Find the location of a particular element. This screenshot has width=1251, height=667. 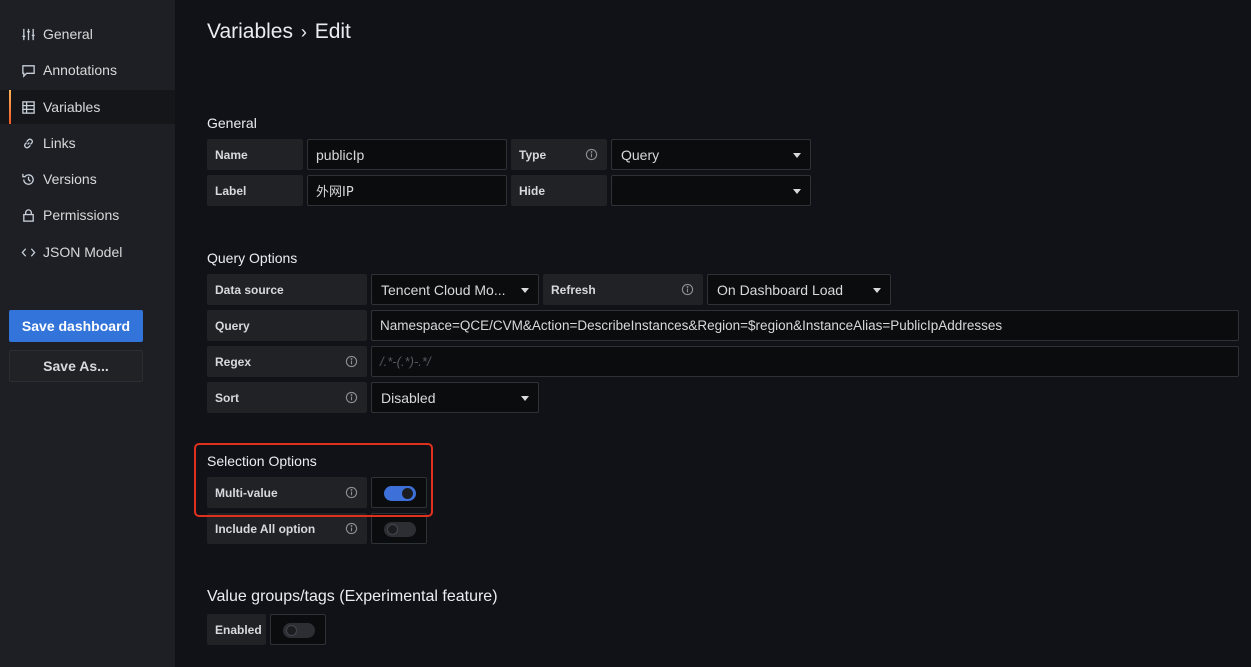

type-label-text: Type is located at coordinates (533, 154).